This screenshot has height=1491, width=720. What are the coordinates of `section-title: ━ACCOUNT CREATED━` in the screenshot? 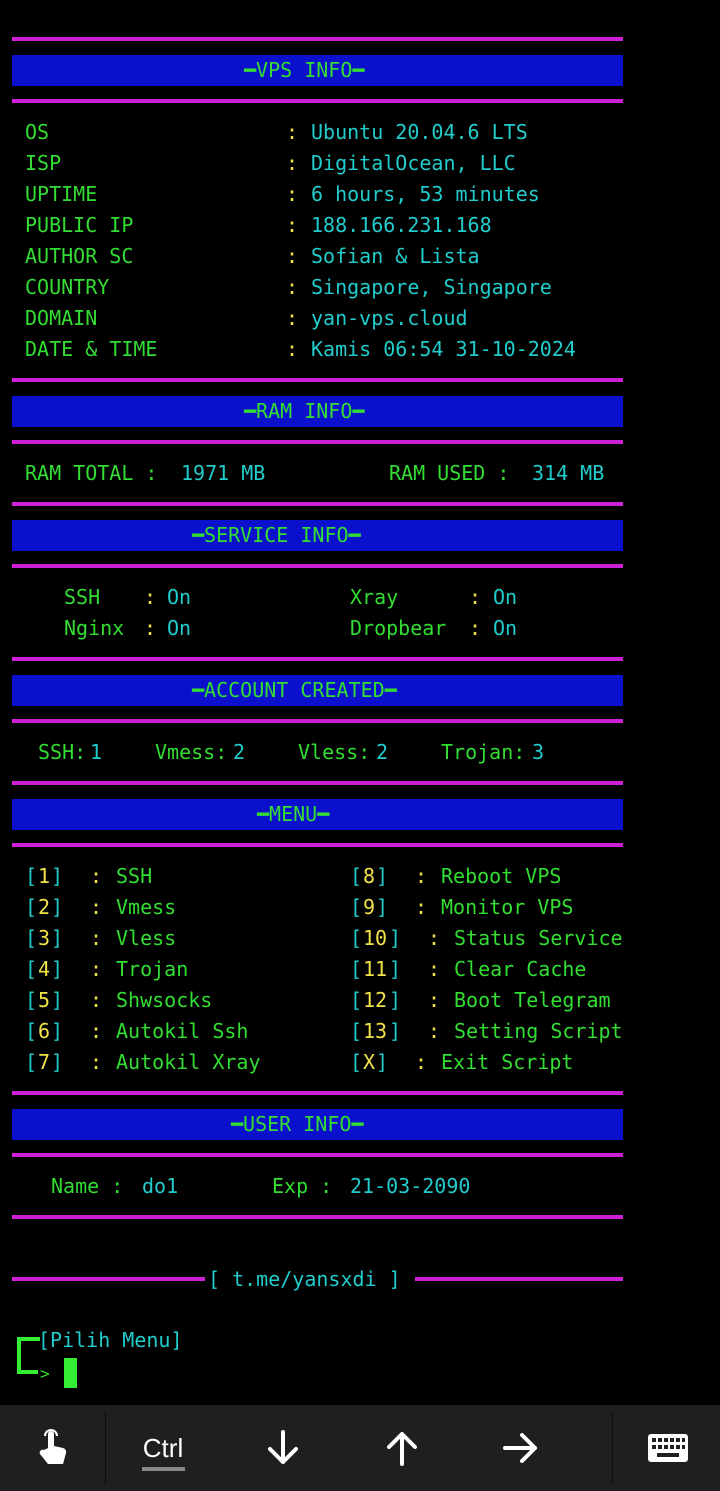 It's located at (294, 690).